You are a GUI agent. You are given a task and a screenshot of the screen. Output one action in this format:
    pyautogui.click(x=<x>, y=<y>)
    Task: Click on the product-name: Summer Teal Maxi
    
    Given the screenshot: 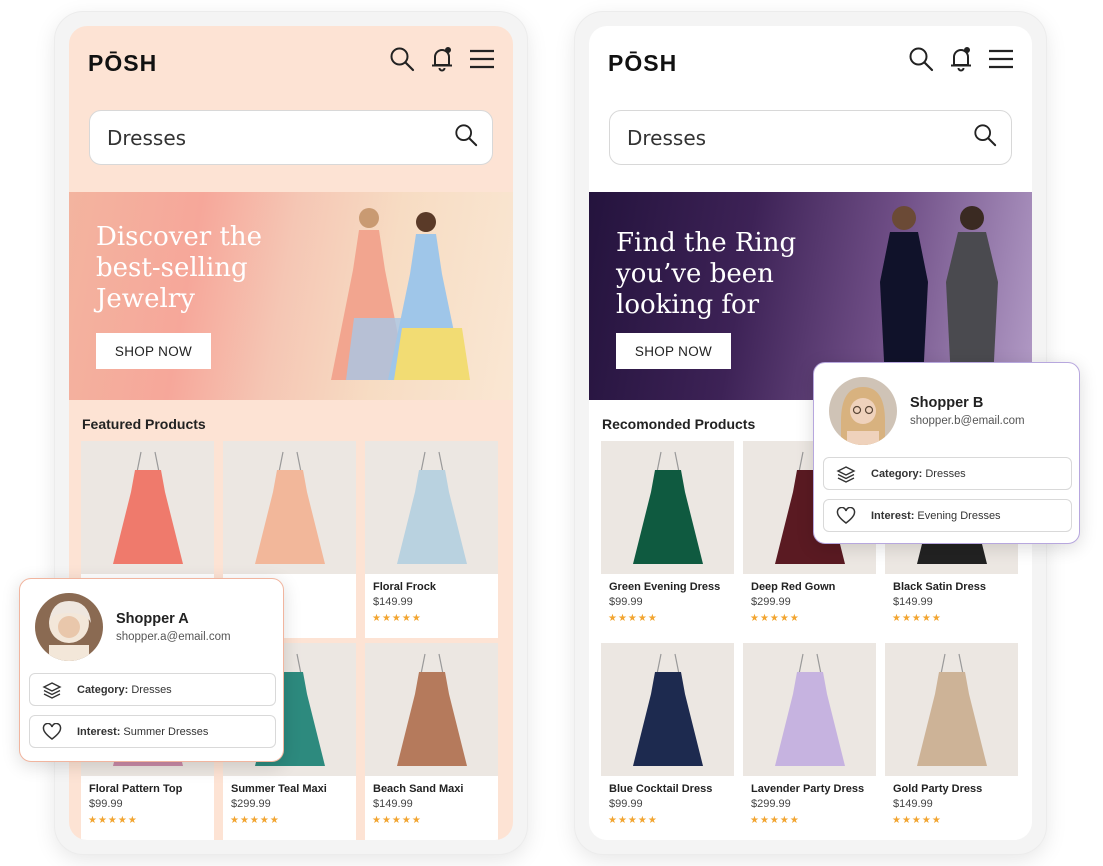 What is the action you would take?
    pyautogui.click(x=279, y=789)
    